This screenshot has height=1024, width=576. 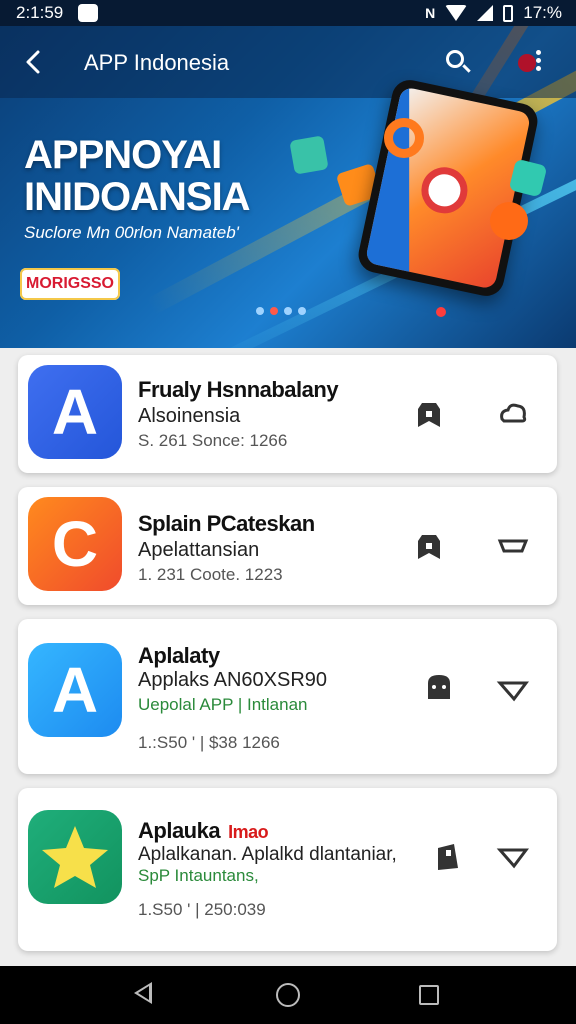 I want to click on banner-badge: MORIGSSO, so click(x=70, y=284).